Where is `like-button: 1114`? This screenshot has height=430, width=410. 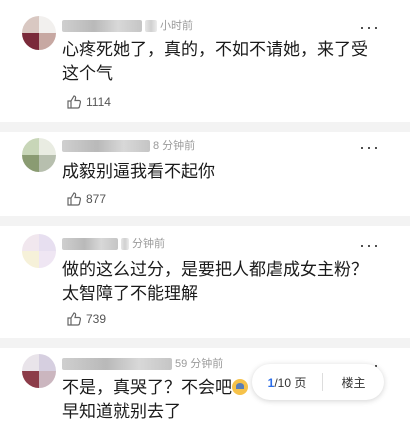 like-button: 1114 is located at coordinates (88, 102).